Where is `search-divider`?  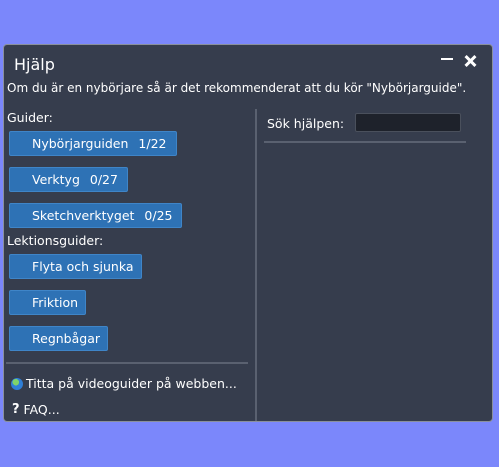 search-divider is located at coordinates (365, 142).